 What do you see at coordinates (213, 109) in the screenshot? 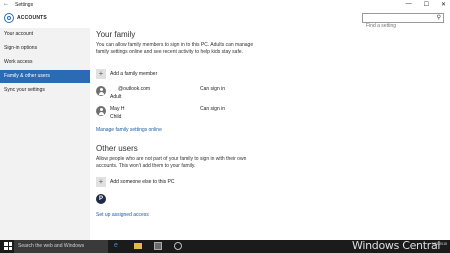
I see `child-member-status: Can sign in` at bounding box center [213, 109].